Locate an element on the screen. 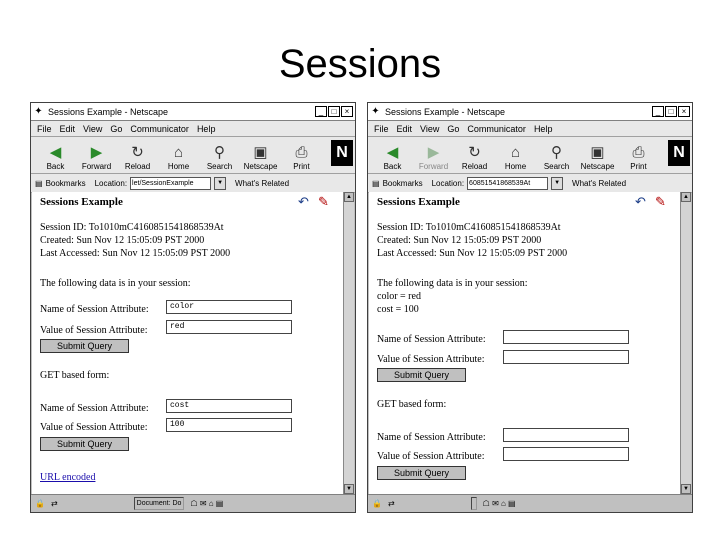  status-bar: 🔒 ⇄ ☖ ✉ ⌂ ▤ is located at coordinates (530, 503).